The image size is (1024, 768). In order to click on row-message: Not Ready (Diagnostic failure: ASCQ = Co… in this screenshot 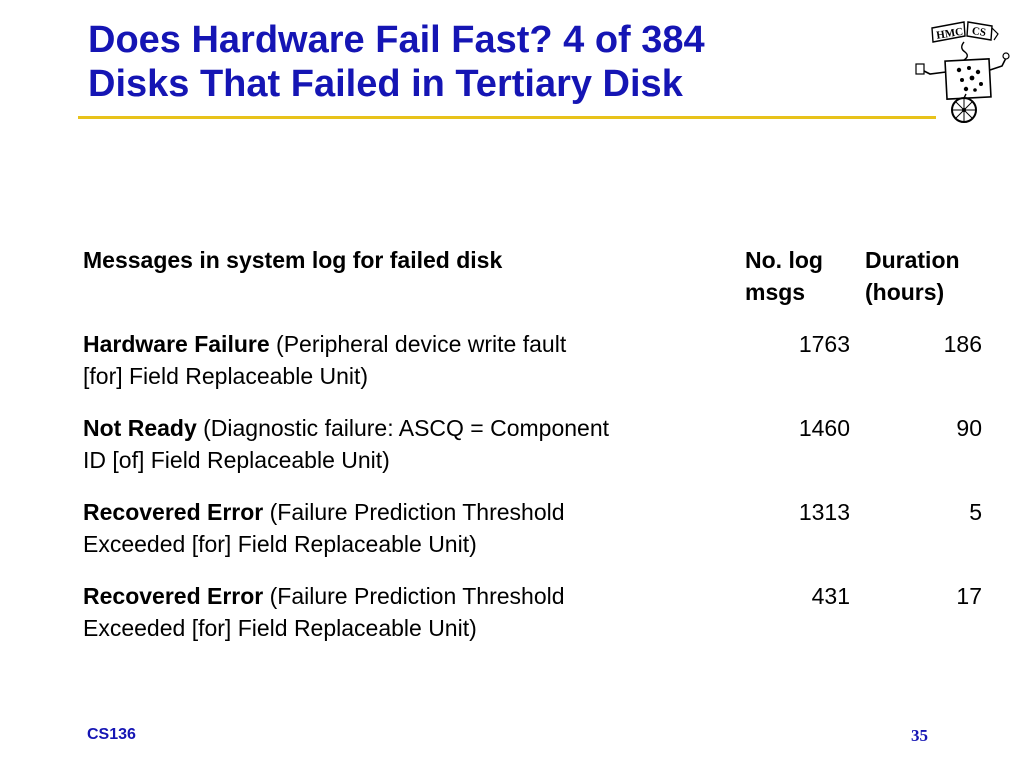, I will do `click(413, 444)`.